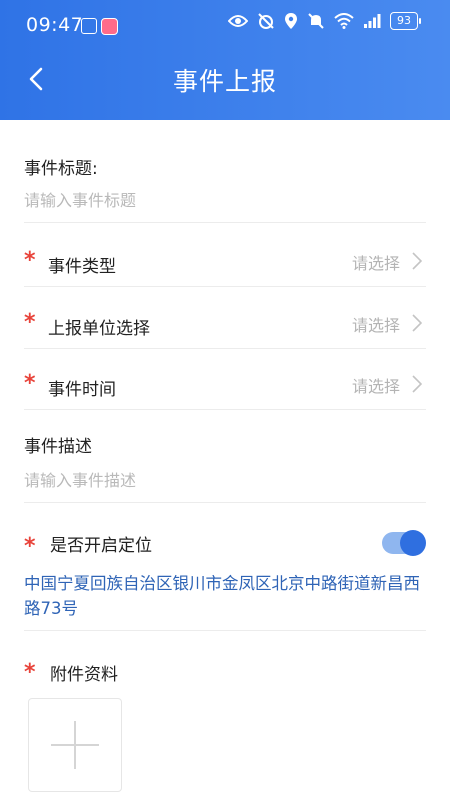 The height and width of the screenshot is (800, 450). Describe the element at coordinates (225, 673) in the screenshot. I see `attachments-row: * 附件资料` at that location.